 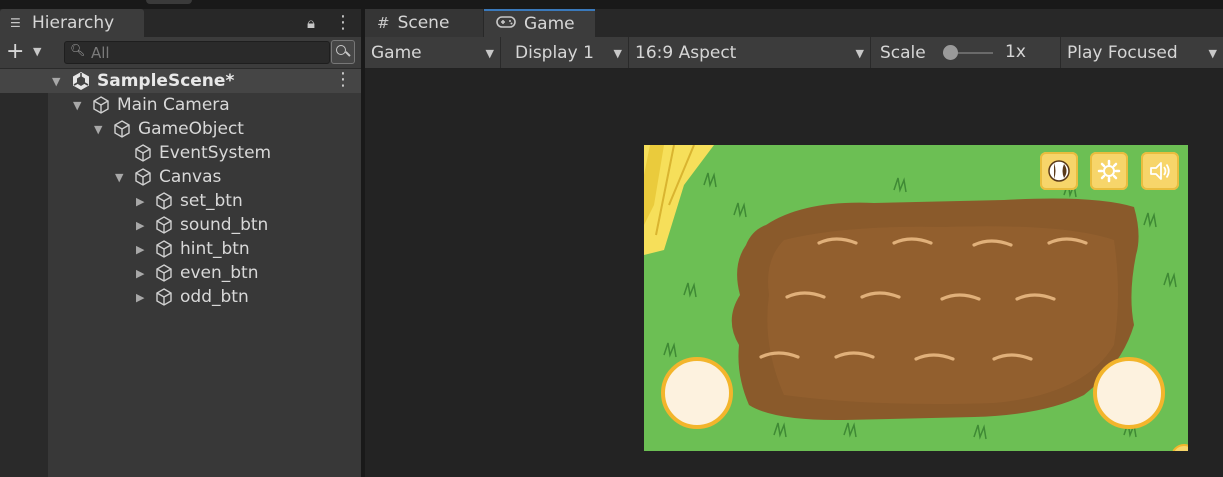 I want to click on tab-game: Game, so click(x=539, y=23).